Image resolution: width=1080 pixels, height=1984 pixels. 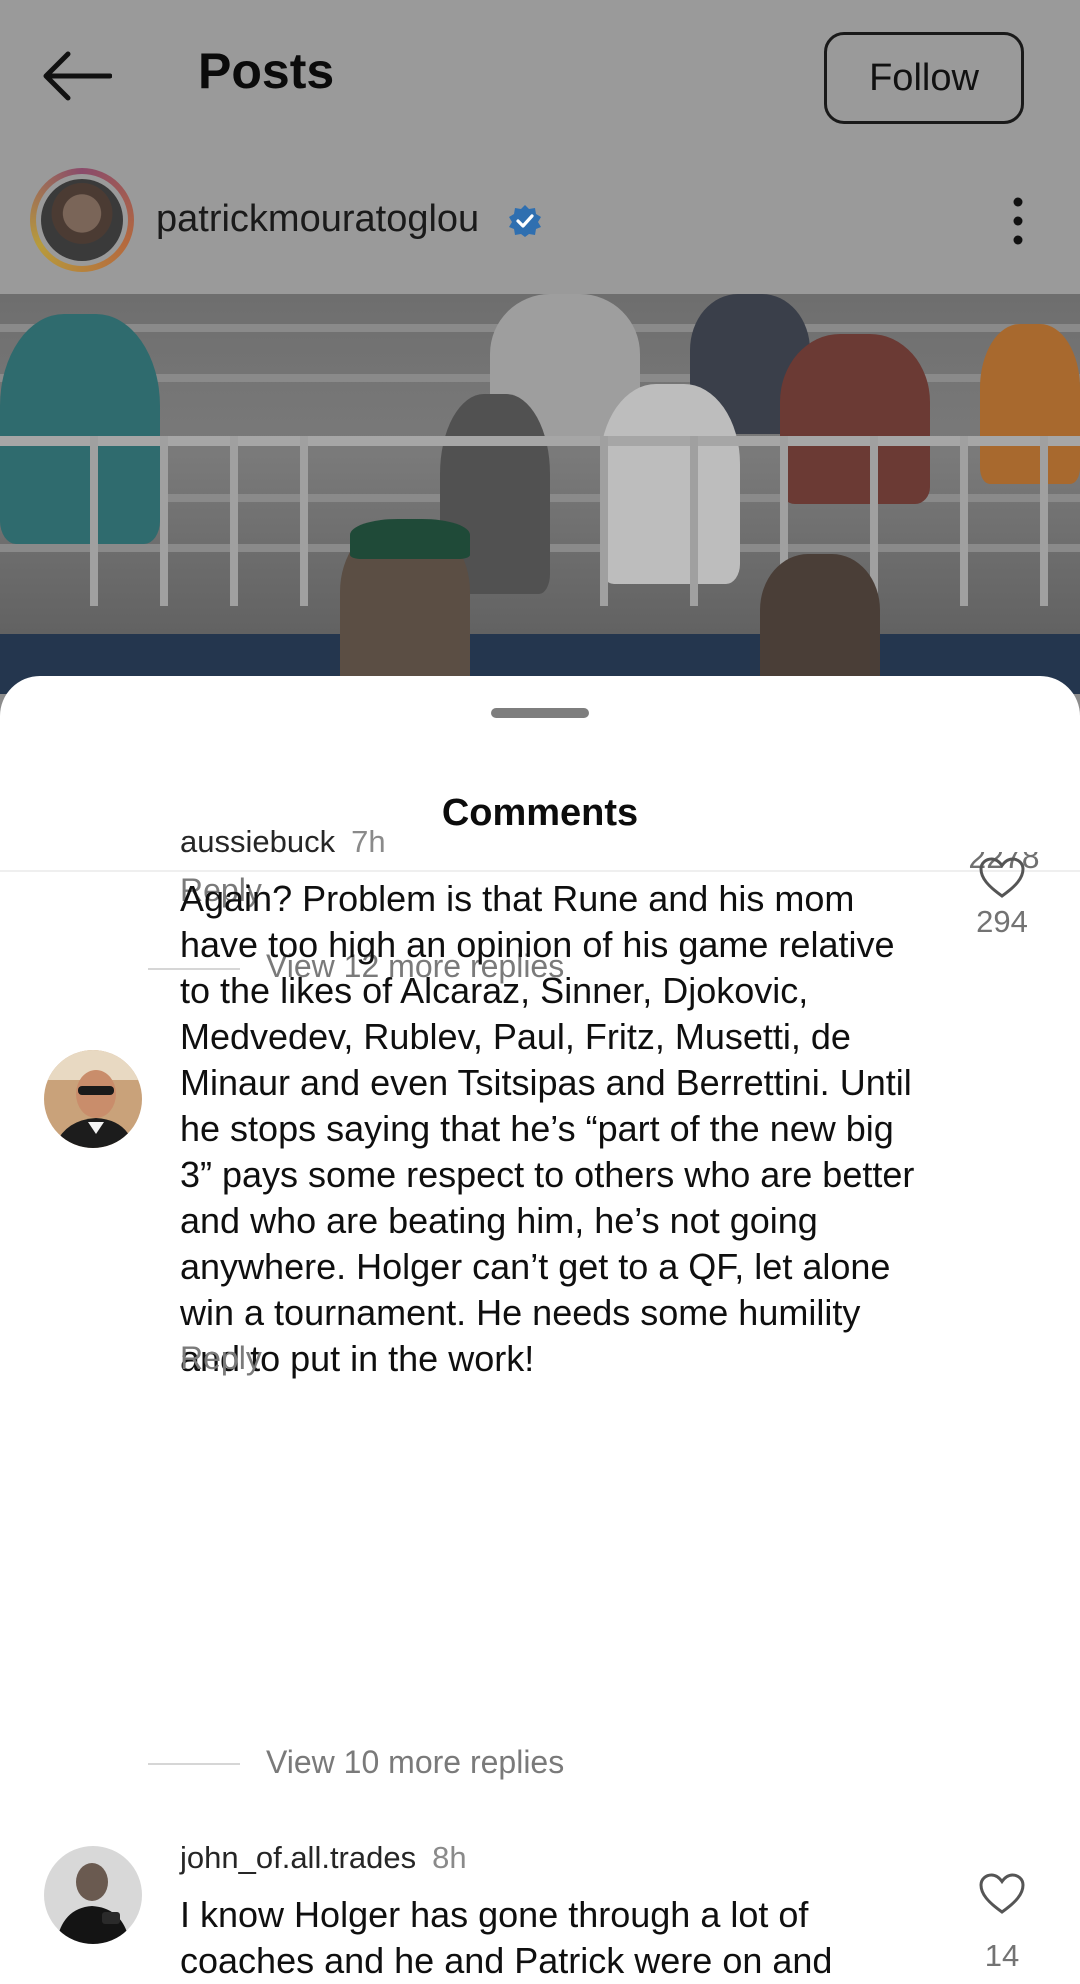 What do you see at coordinates (317, 219) in the screenshot?
I see `author-username: patrickmouratoglou` at bounding box center [317, 219].